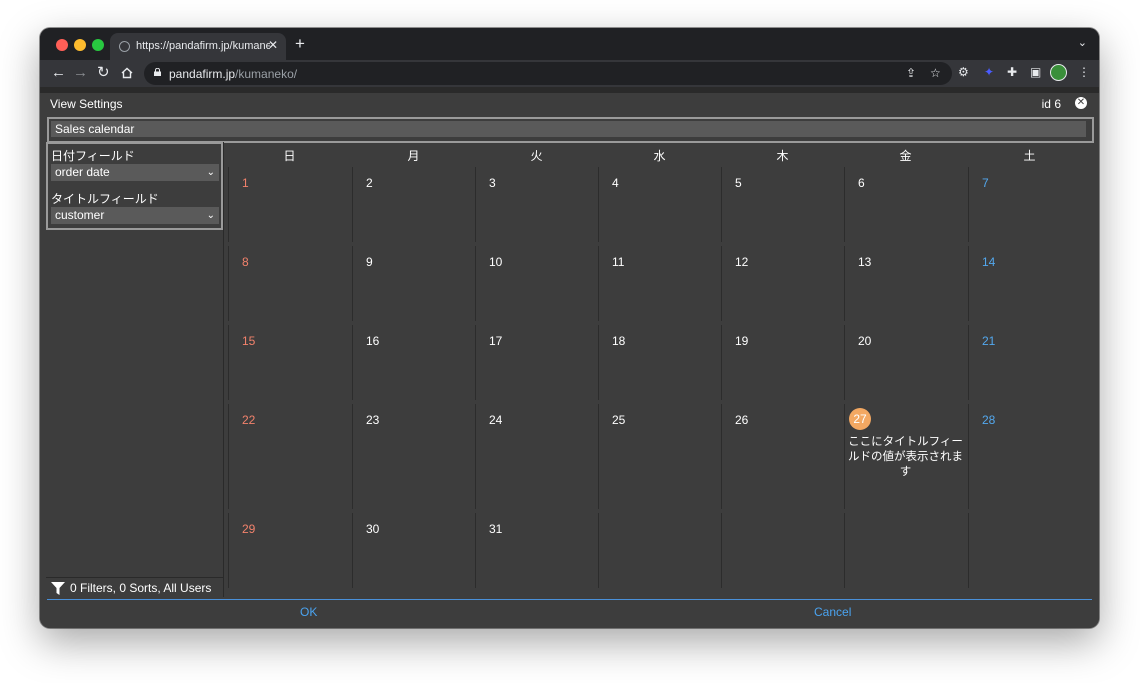 The image size is (1140, 683). What do you see at coordinates (80, 45) in the screenshot?
I see `minimize-window-button` at bounding box center [80, 45].